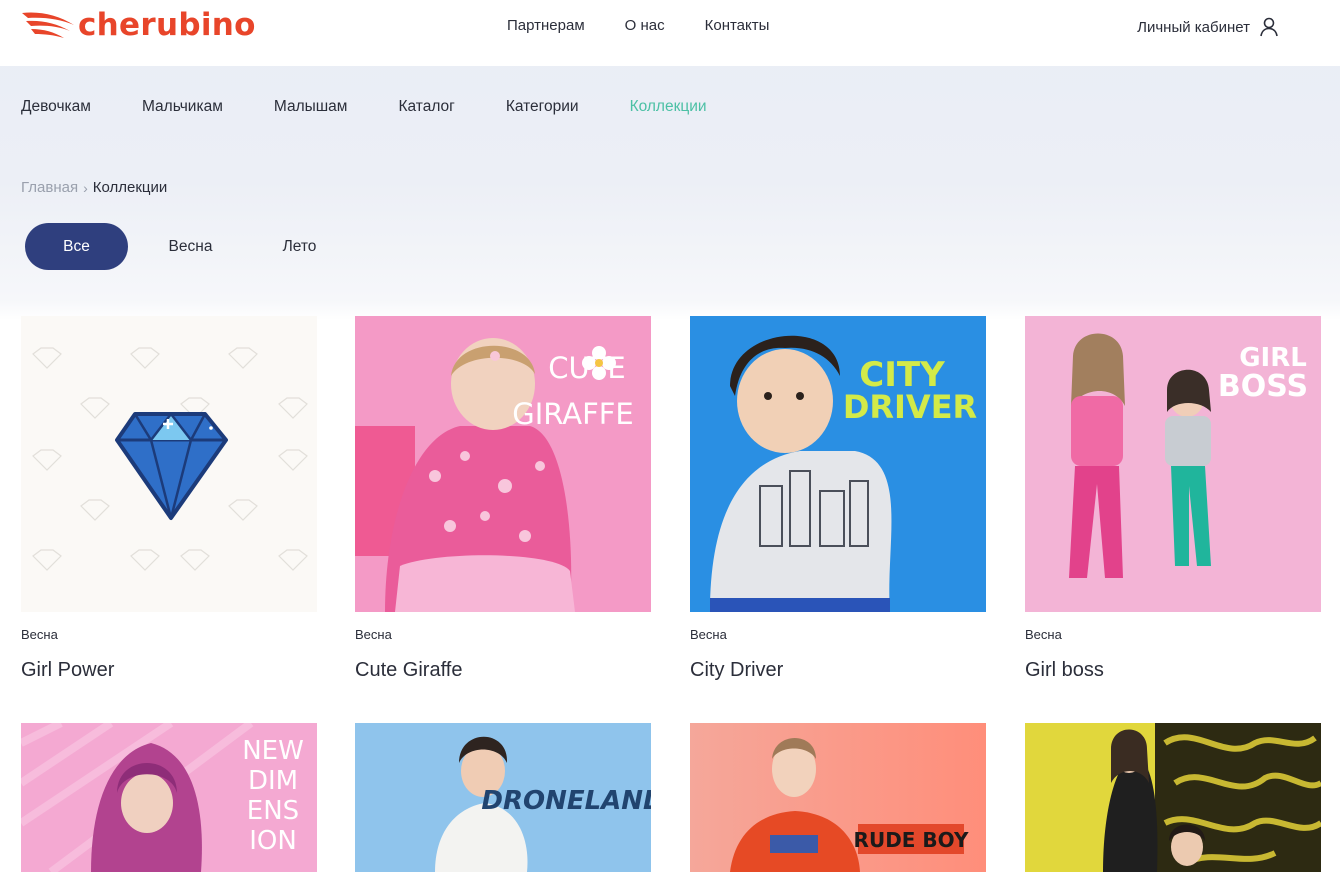 The width and height of the screenshot is (1340, 872). What do you see at coordinates (167, 25) in the screenshot?
I see `brand-name: cherubino` at bounding box center [167, 25].